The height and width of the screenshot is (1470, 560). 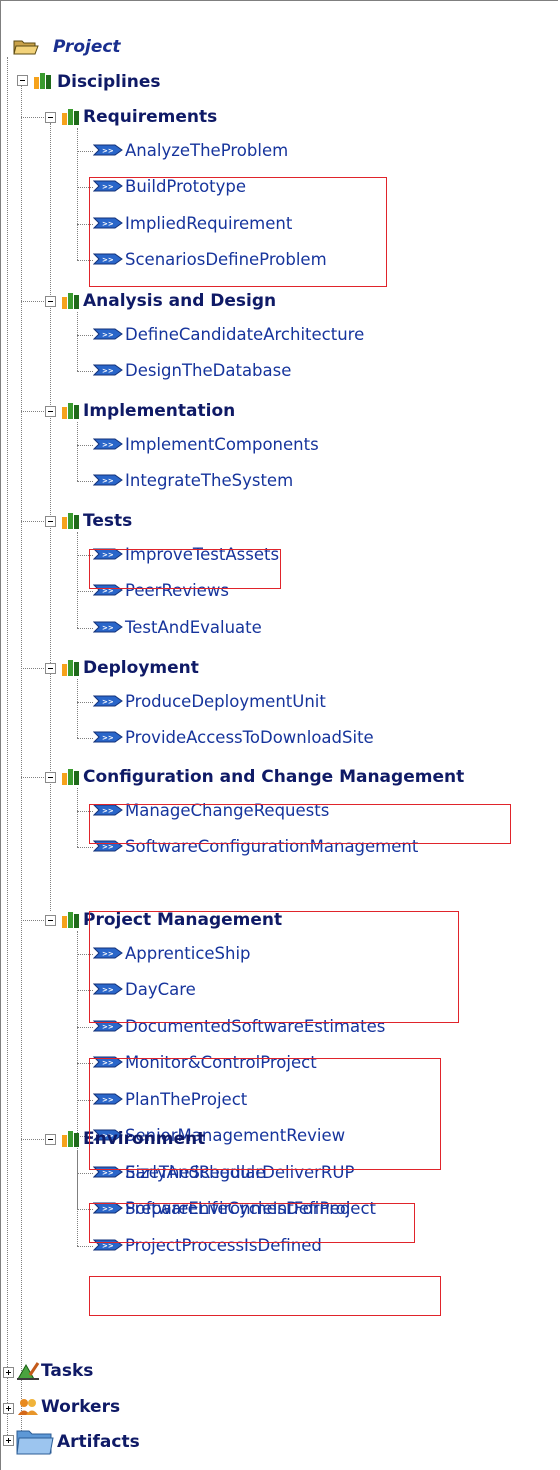 I want to click on task-link: IntegrateTheSystem, so click(x=209, y=481).